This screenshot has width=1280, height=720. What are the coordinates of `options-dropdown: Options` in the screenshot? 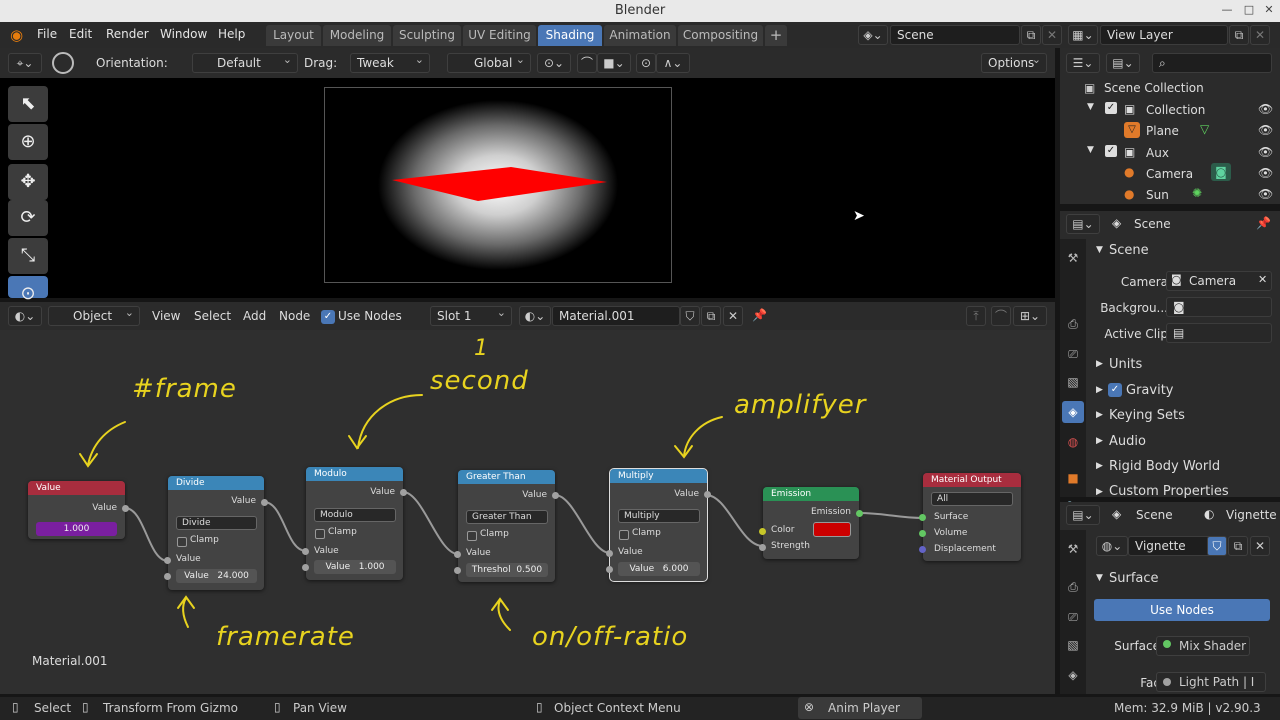 It's located at (1014, 62).